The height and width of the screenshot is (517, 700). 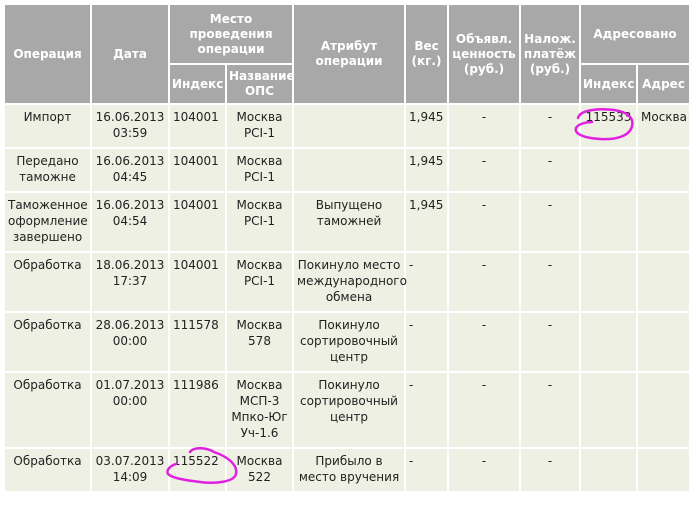 I want to click on header-index: Индекс, so click(x=197, y=84).